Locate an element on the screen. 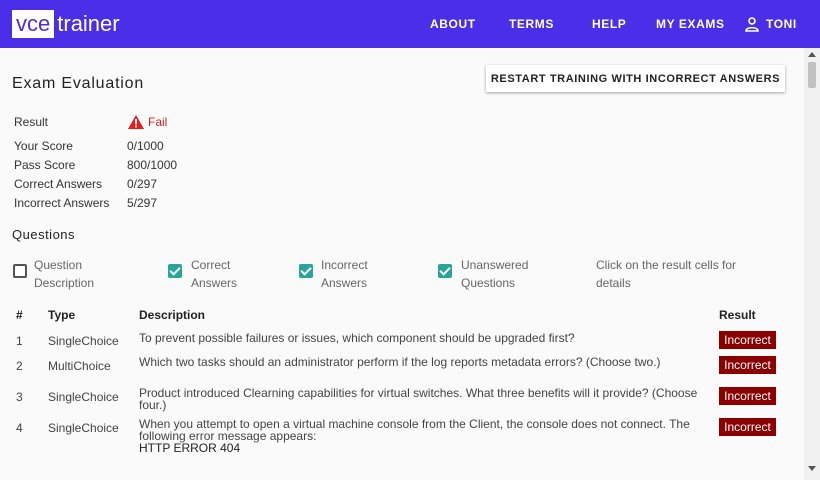  nav-help: HELP is located at coordinates (609, 24).